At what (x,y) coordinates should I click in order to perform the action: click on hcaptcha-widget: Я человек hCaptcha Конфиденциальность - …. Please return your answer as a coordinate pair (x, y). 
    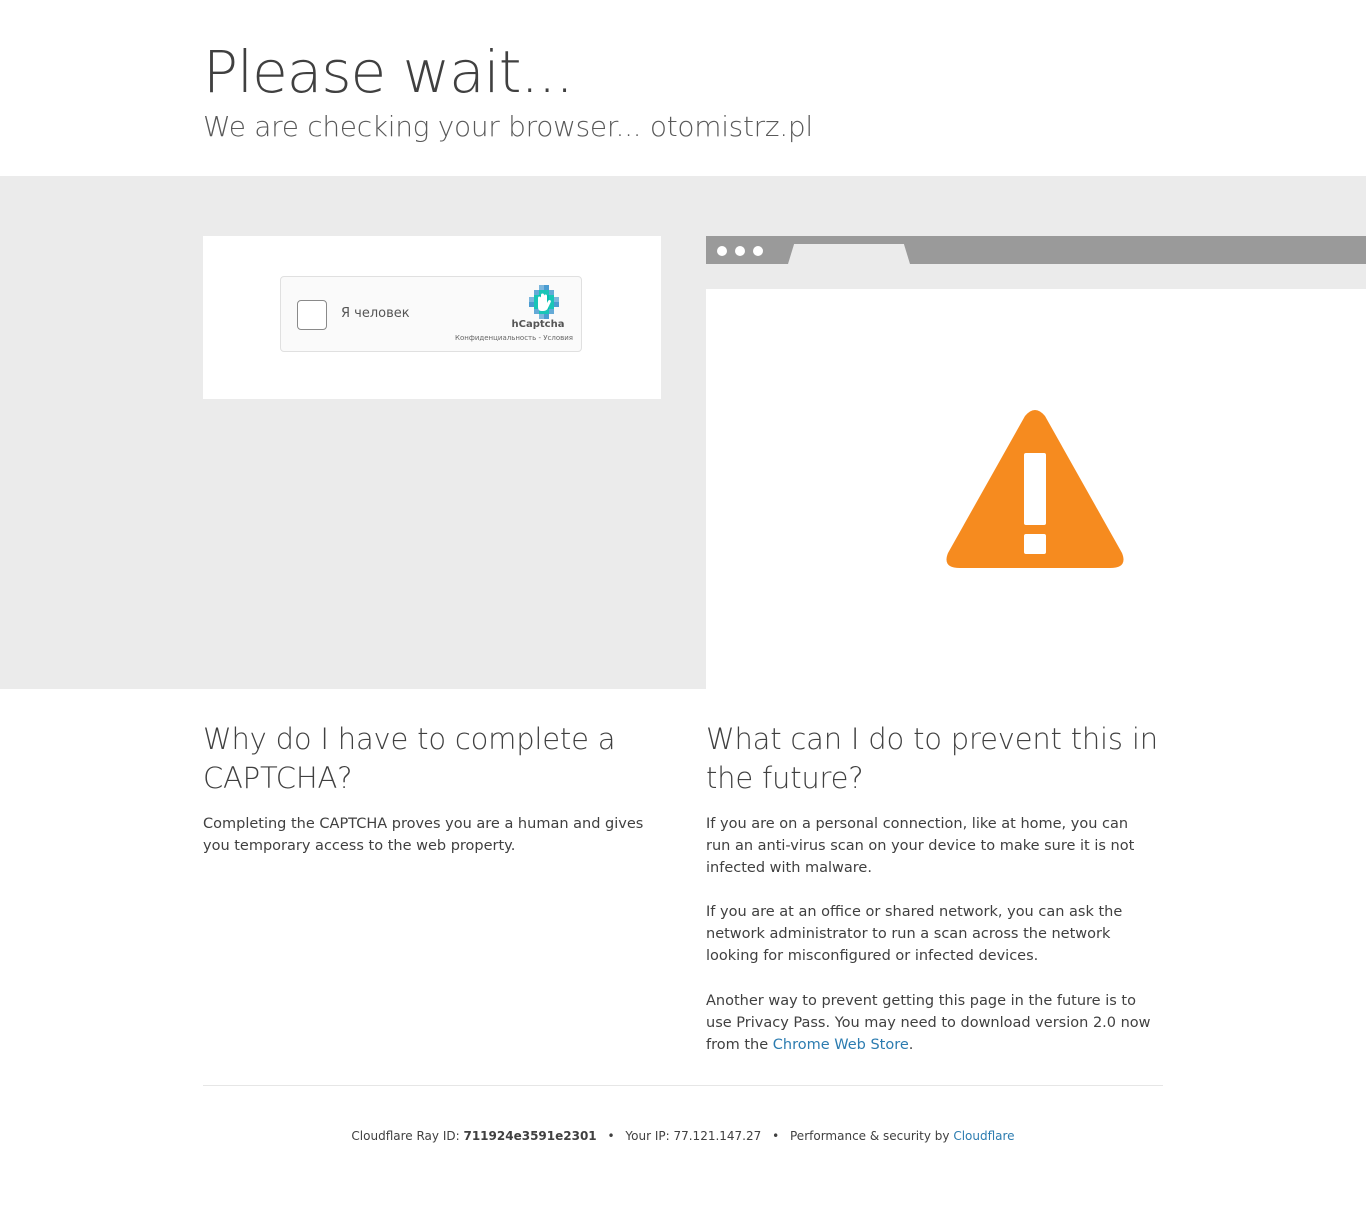
    Looking at the image, I should click on (431, 314).